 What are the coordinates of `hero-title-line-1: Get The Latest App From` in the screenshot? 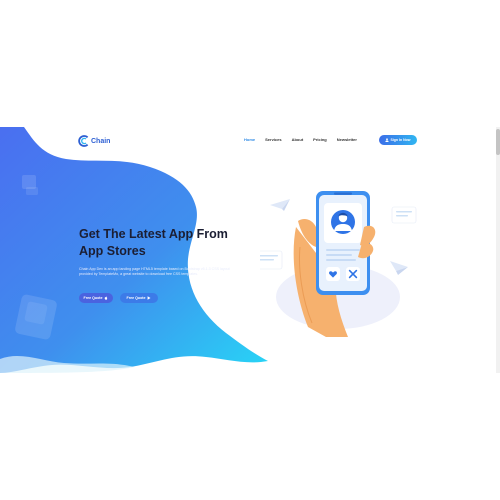 It's located at (153, 234).